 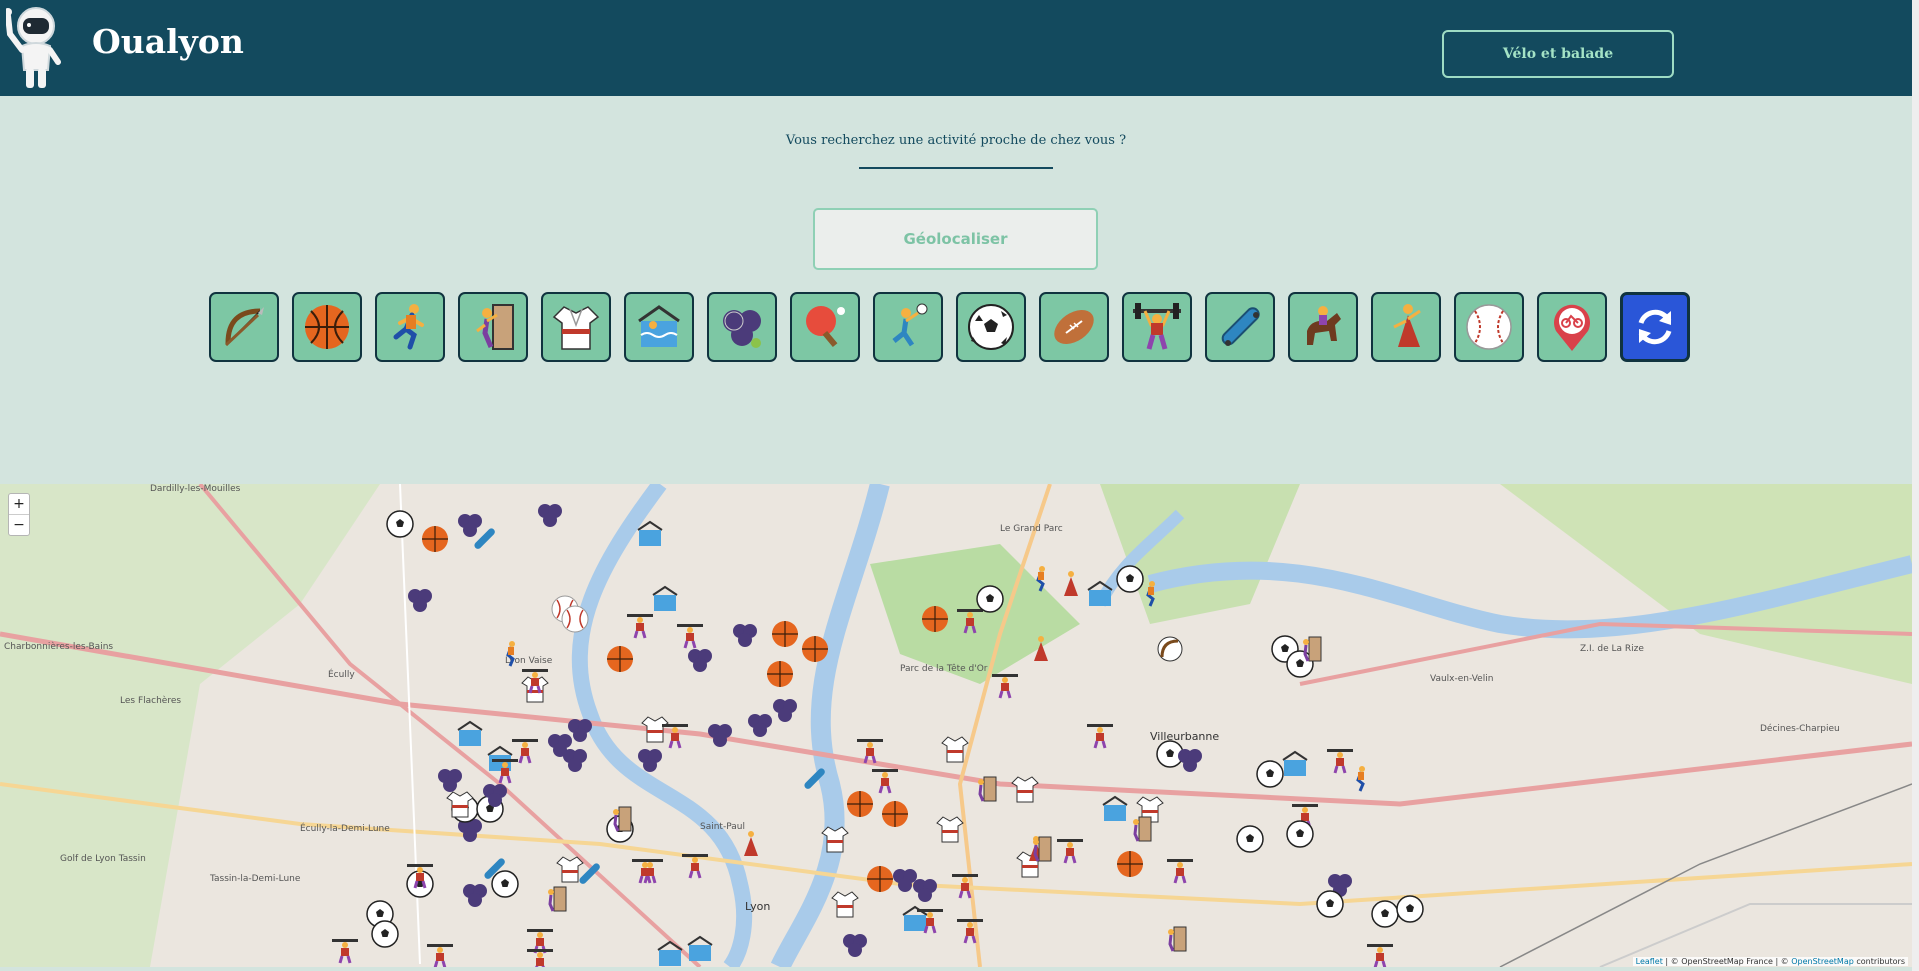 I want to click on velo-balade-button: Vélo et balade, so click(x=1558, y=54).